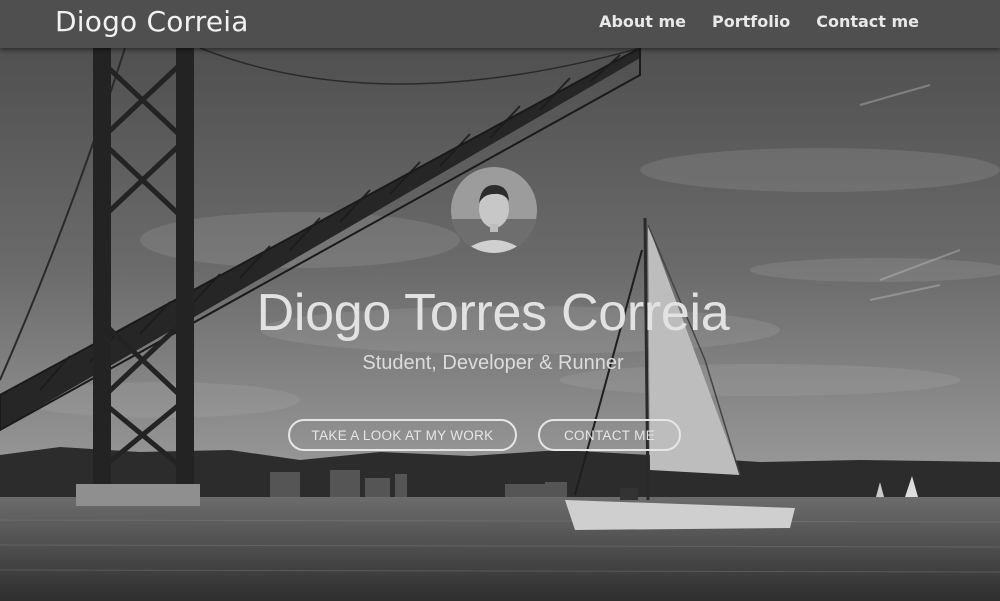 This screenshot has height=601, width=1000. What do you see at coordinates (867, 21) in the screenshot?
I see `nav-link-contact-me: Contact me` at bounding box center [867, 21].